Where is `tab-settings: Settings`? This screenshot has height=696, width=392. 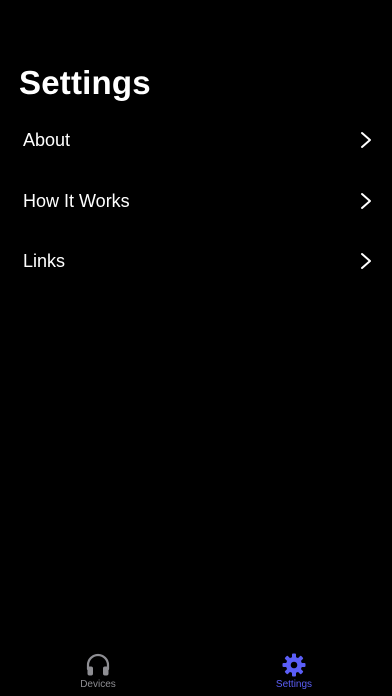 tab-settings: Settings is located at coordinates (294, 671).